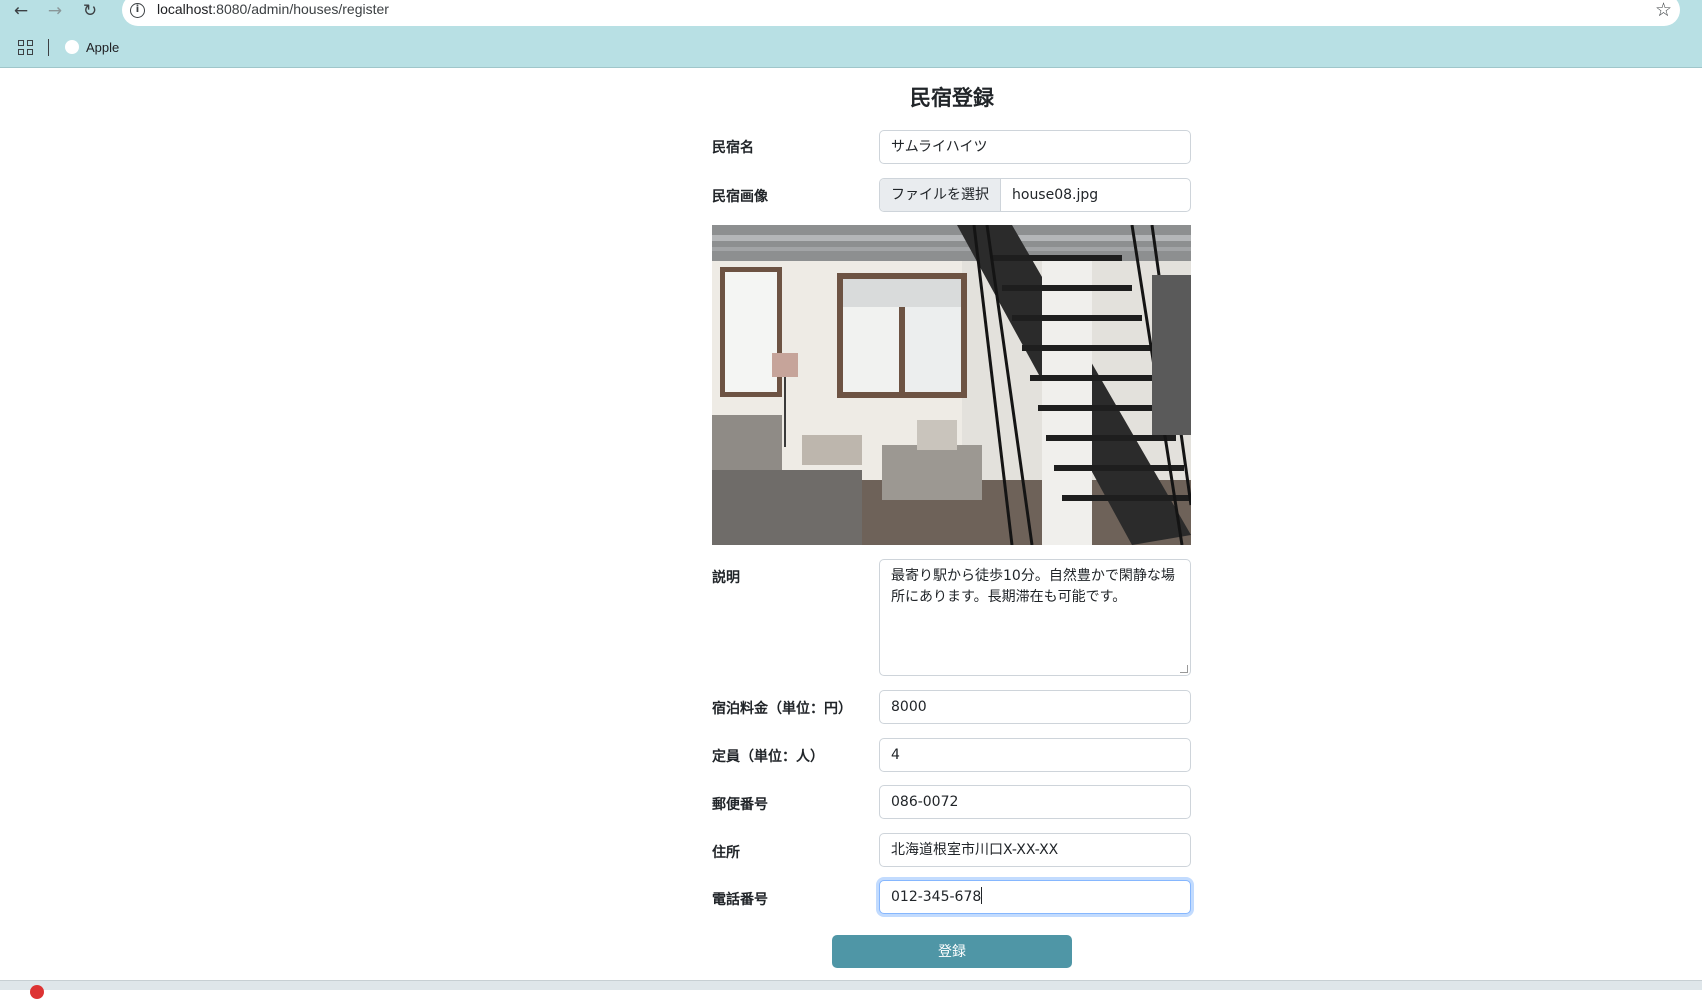 Image resolution: width=1702 pixels, height=999 pixels. What do you see at coordinates (952, 98) in the screenshot?
I see `page-title: 民宿登録` at bounding box center [952, 98].